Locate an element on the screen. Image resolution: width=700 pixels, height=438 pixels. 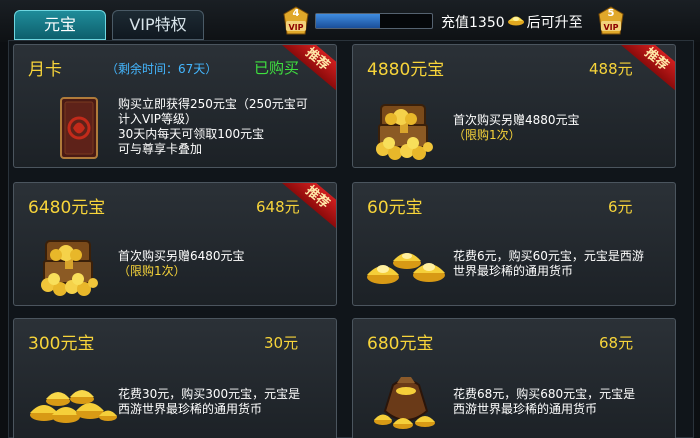
vip-current-label: VIP is located at coordinates (296, 27).